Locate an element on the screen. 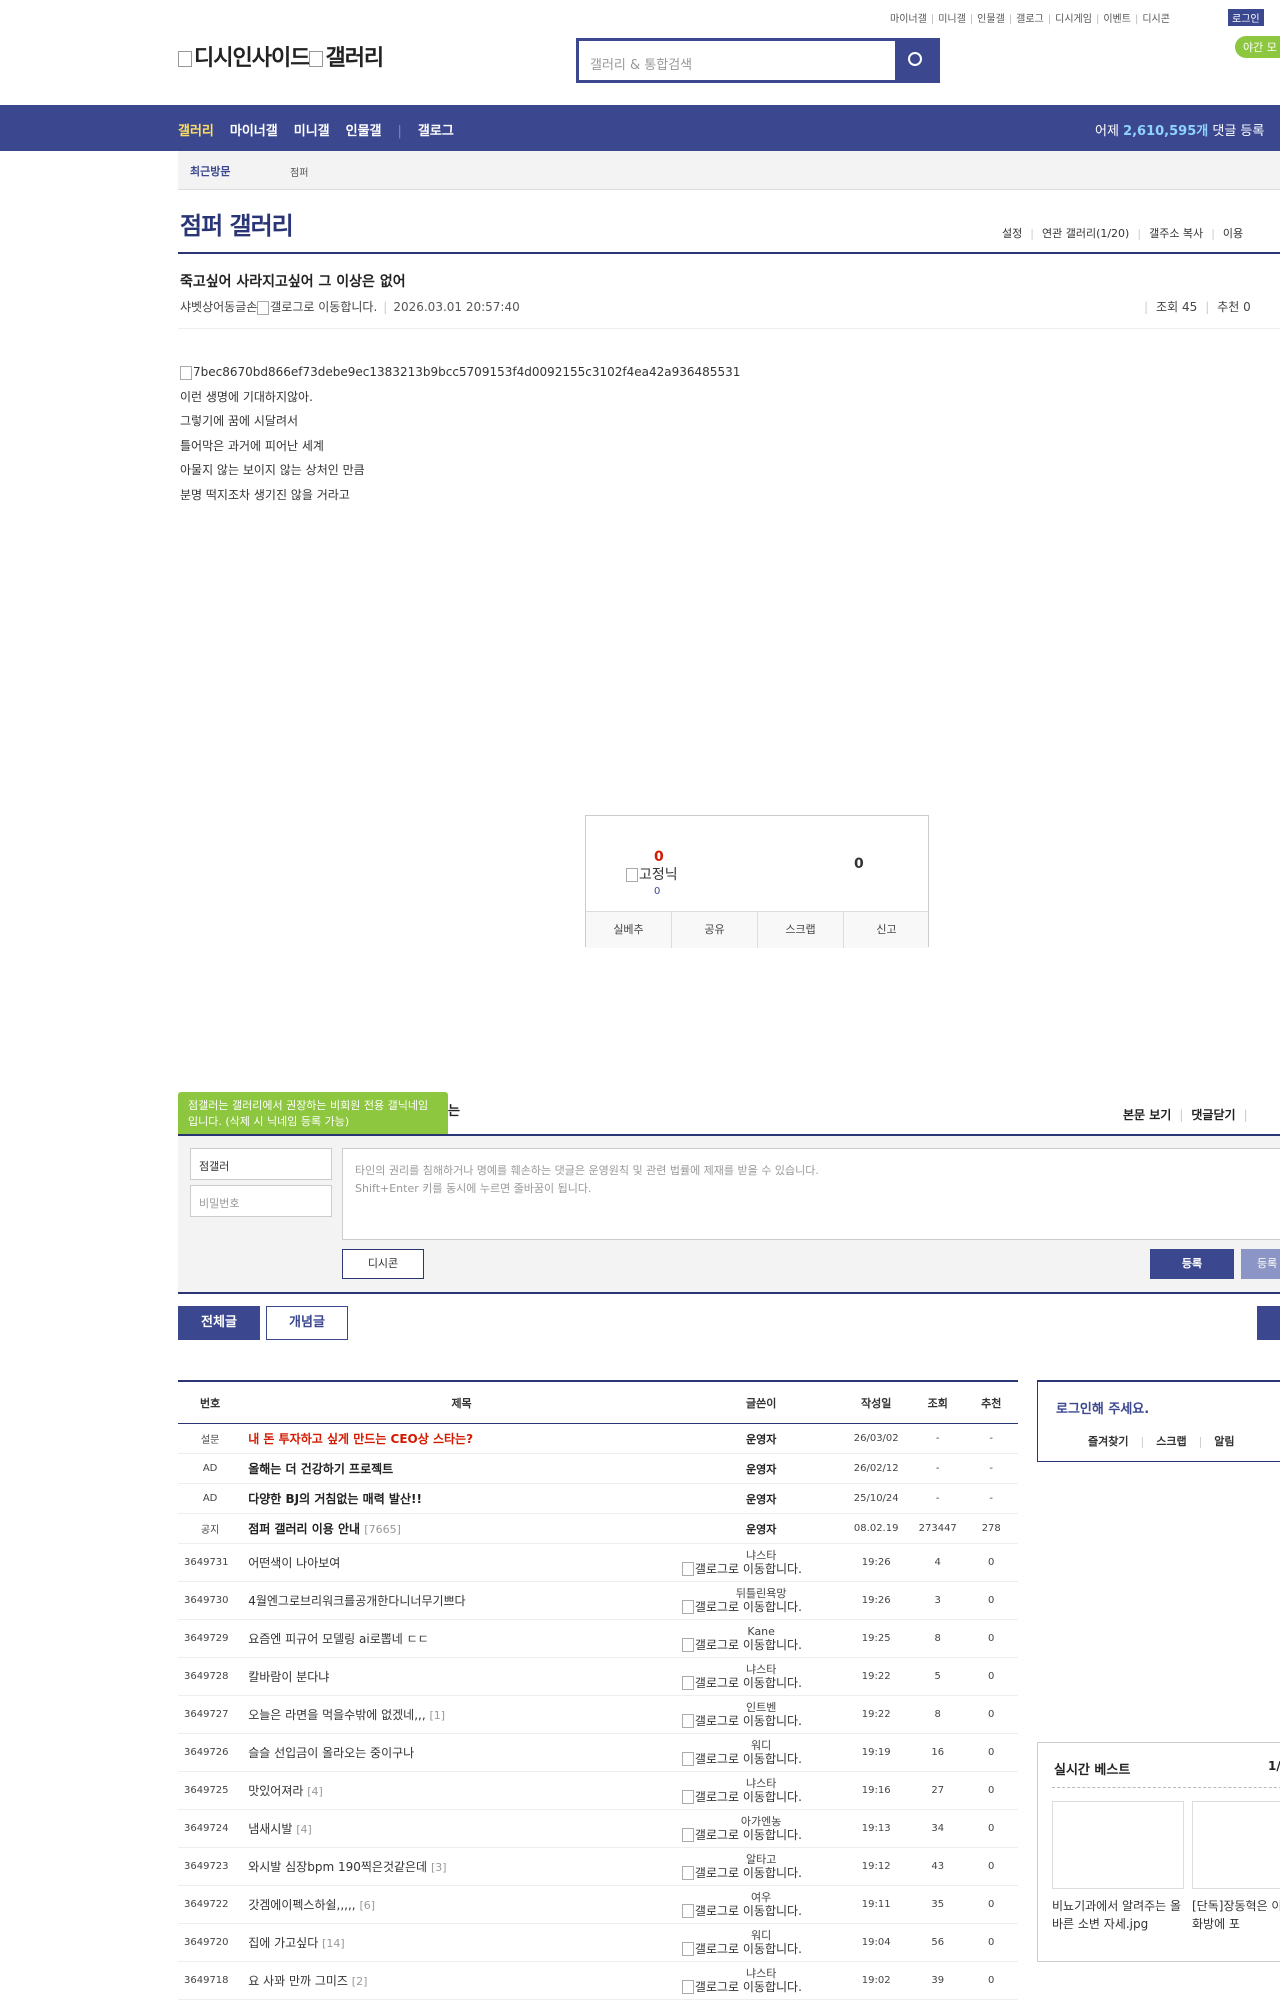 The width and height of the screenshot is (1280, 2000). row-title-text: 오늘은 라면을 먹을수밖에 없겠네,,, is located at coordinates (336, 1715).